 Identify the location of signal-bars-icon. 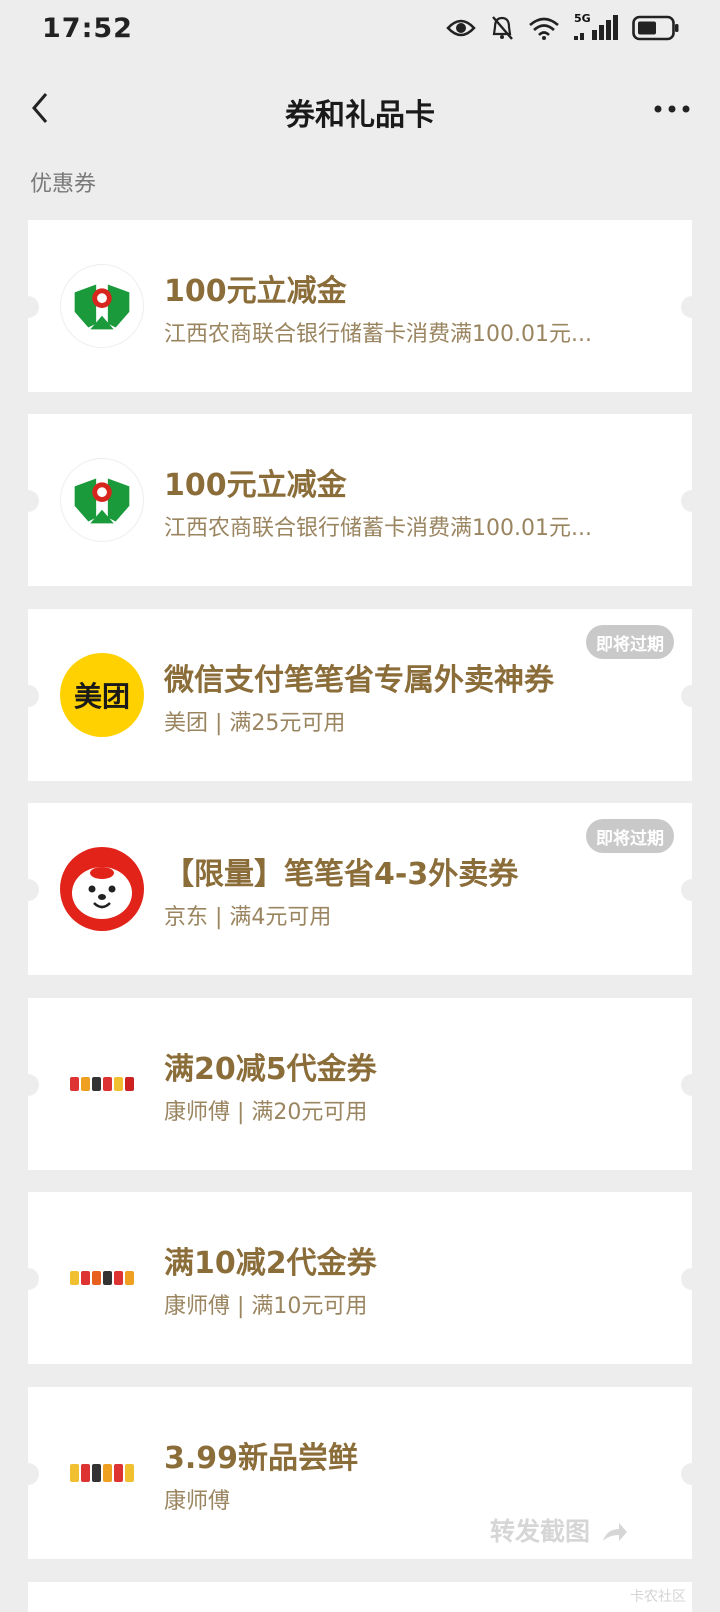
(596, 27).